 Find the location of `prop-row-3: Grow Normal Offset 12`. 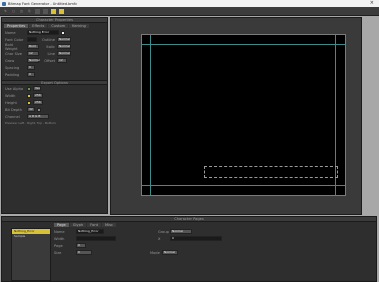

prop-row-3: Grow Normal Offset 12 is located at coordinates (54, 60).